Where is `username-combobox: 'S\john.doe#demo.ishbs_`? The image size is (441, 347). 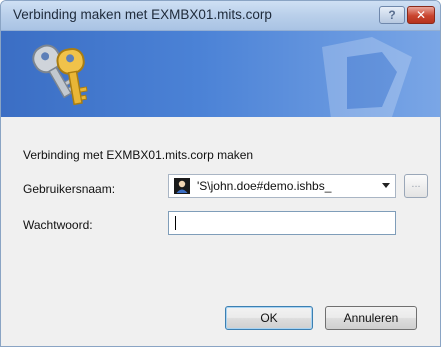 username-combobox: 'S\john.doe#demo.ishbs_ is located at coordinates (282, 186).